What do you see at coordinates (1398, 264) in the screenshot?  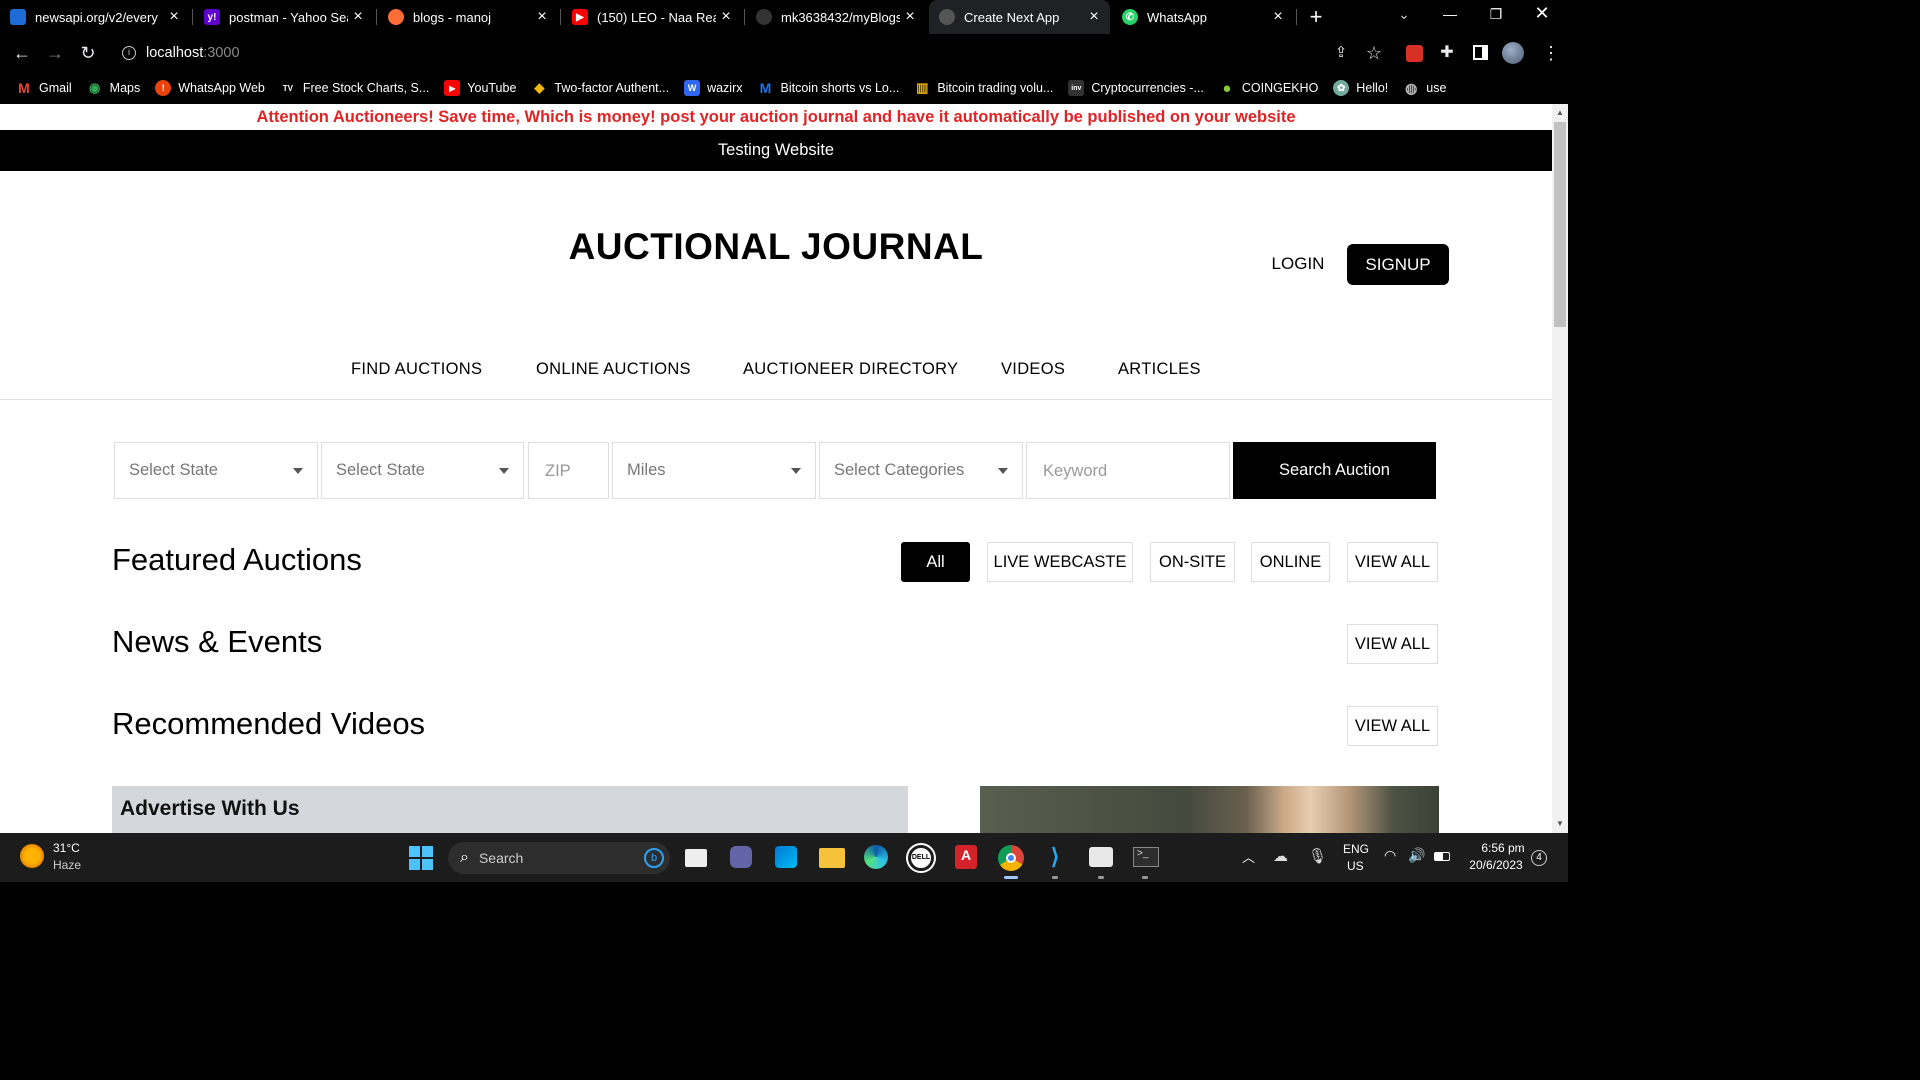 I see `signup-button: SIGNUP` at bounding box center [1398, 264].